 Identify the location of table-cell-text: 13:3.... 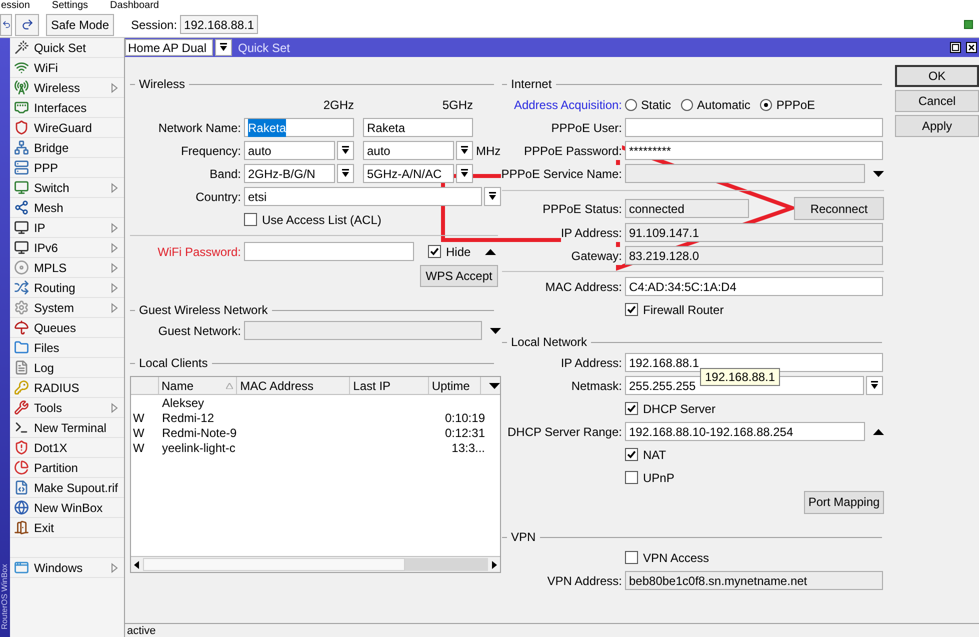
(468, 448).